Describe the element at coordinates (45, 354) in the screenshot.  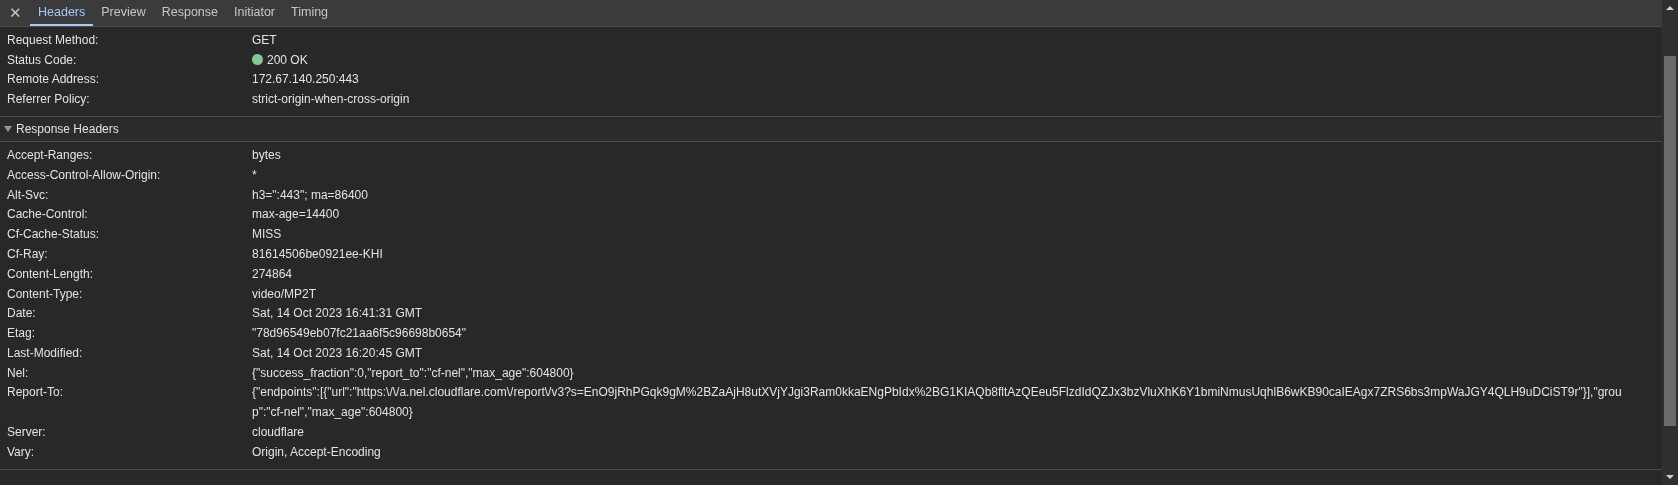
I see `header-name: Last-Modified:` at that location.